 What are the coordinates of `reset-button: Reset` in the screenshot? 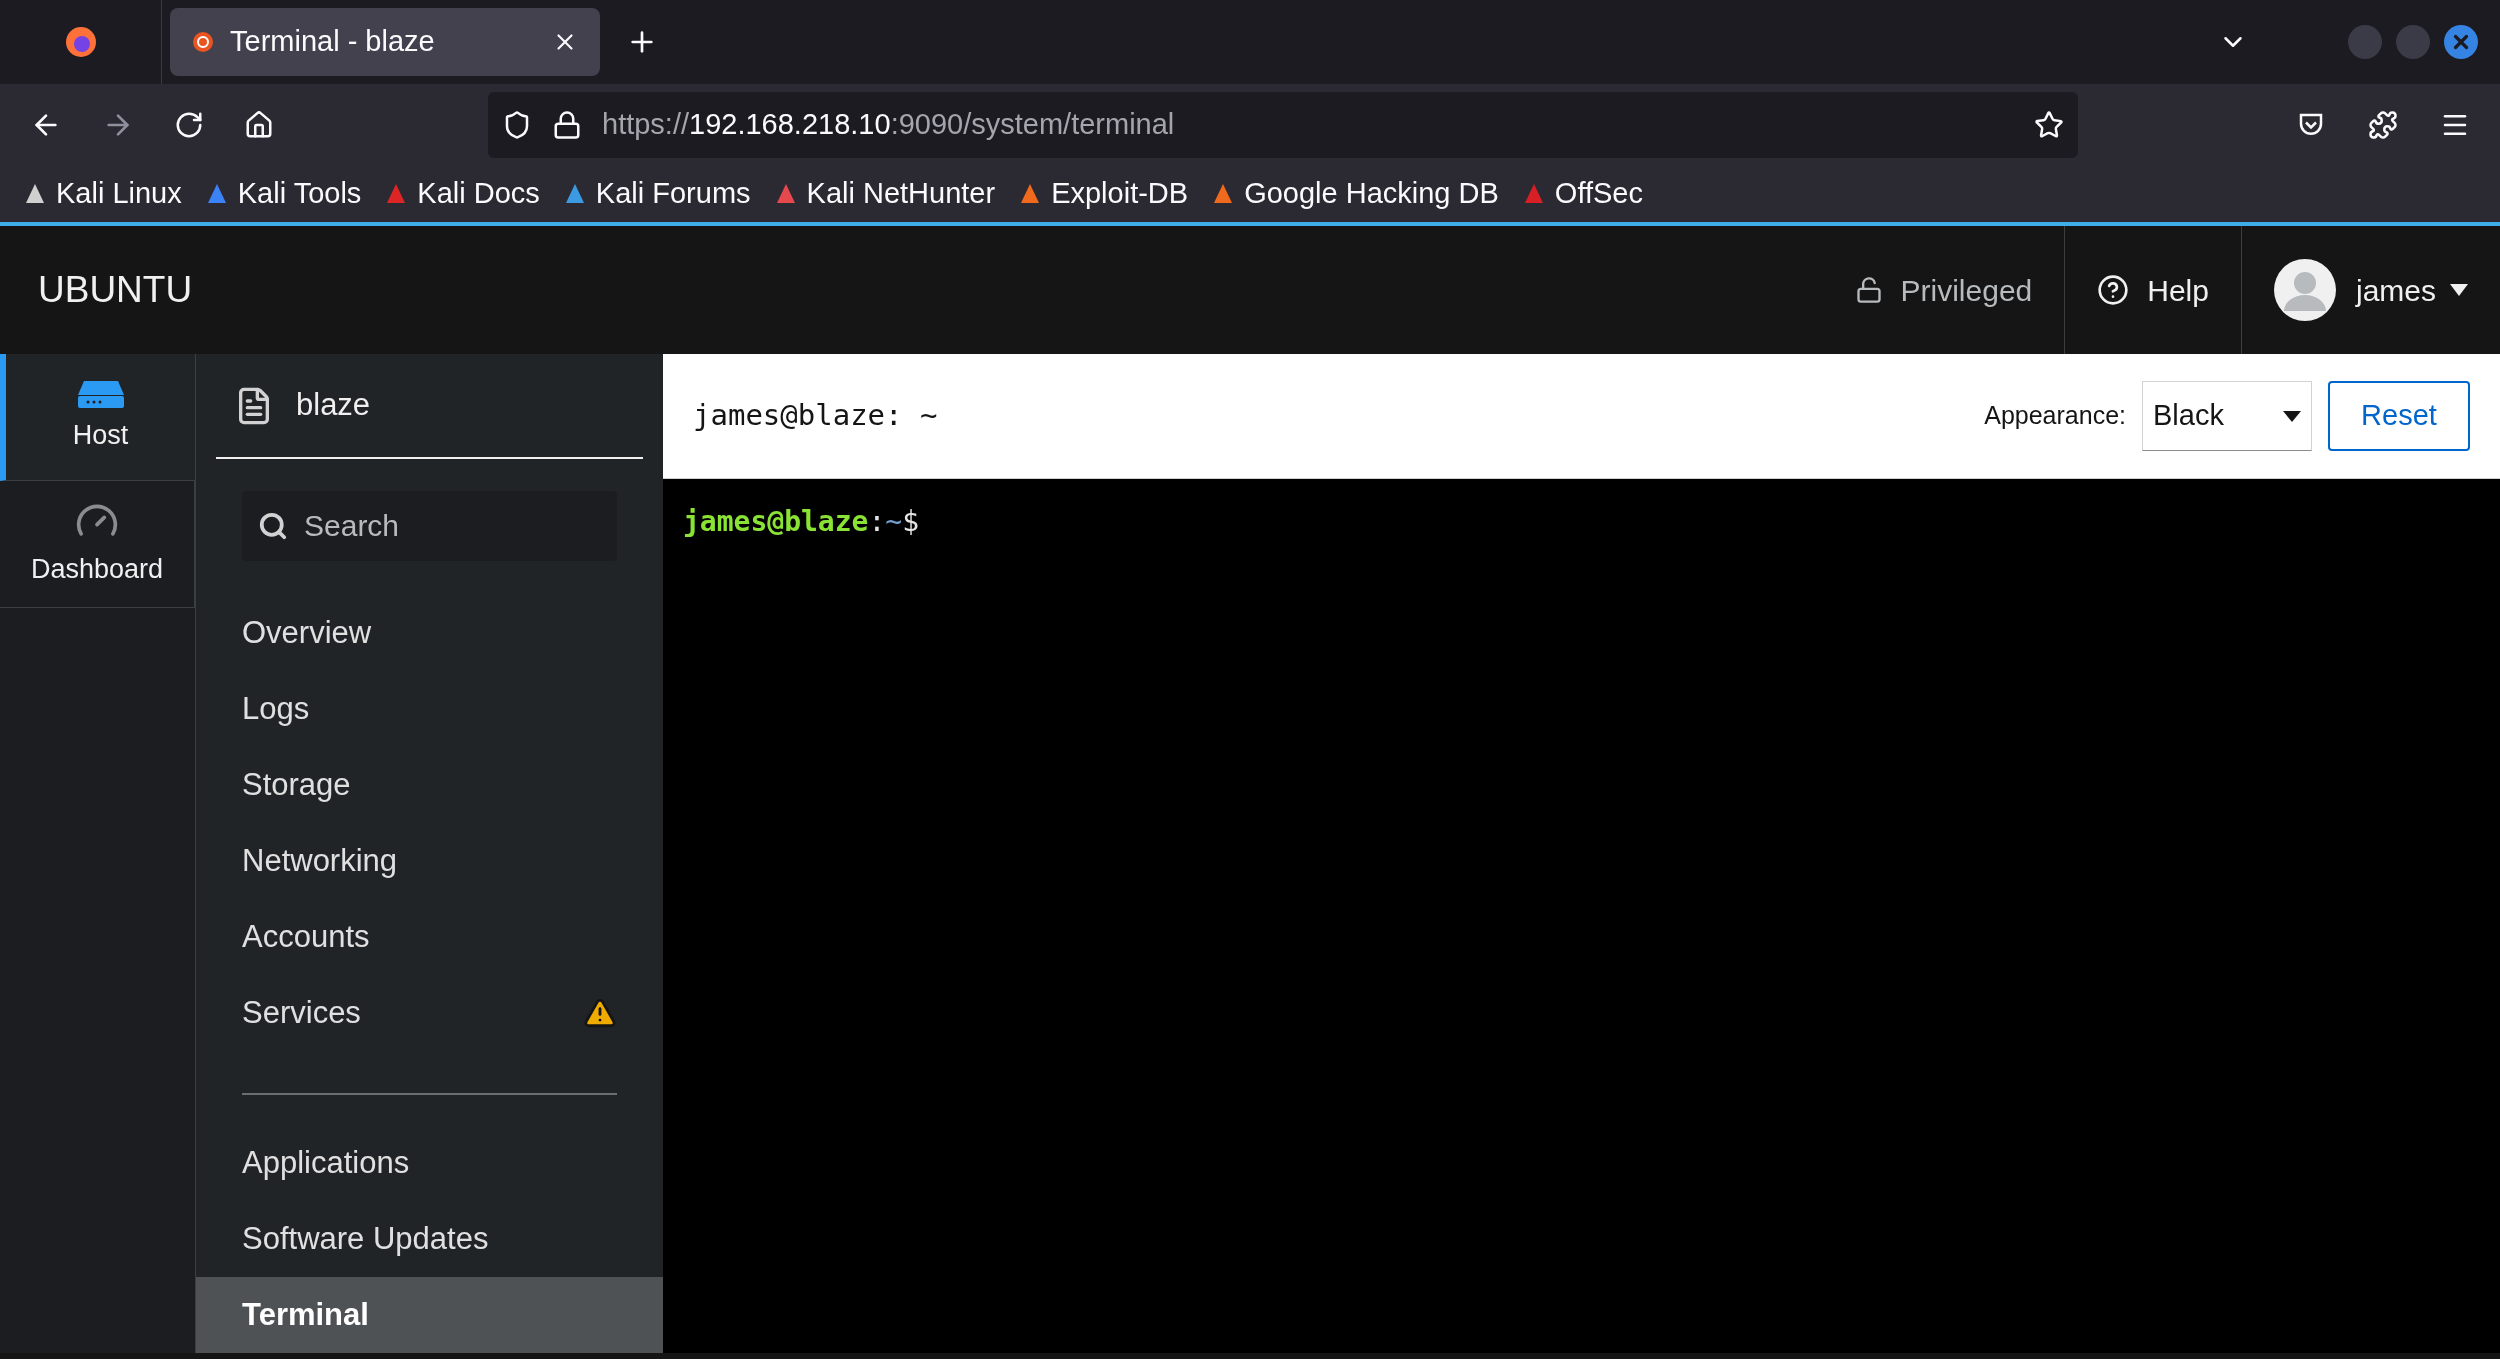 It's located at (2399, 416).